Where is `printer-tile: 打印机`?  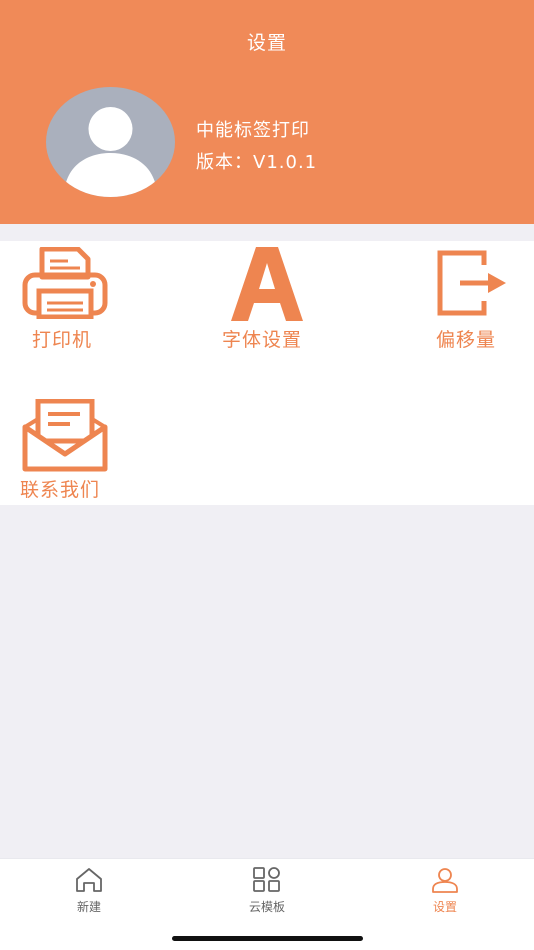 printer-tile: 打印机 is located at coordinates (65, 300).